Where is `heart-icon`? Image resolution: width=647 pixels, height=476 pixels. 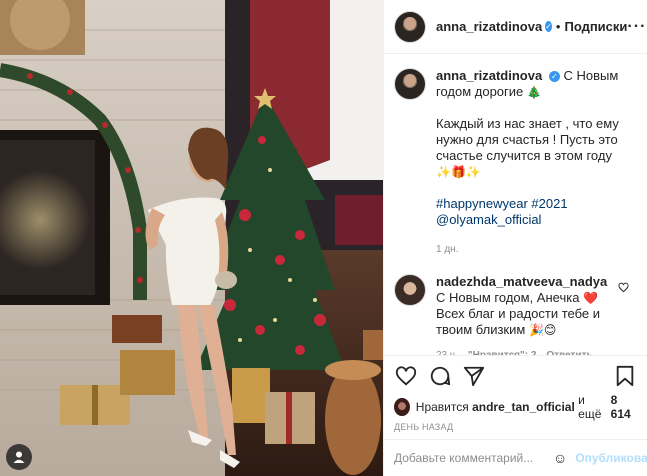 heart-icon is located at coordinates (406, 376).